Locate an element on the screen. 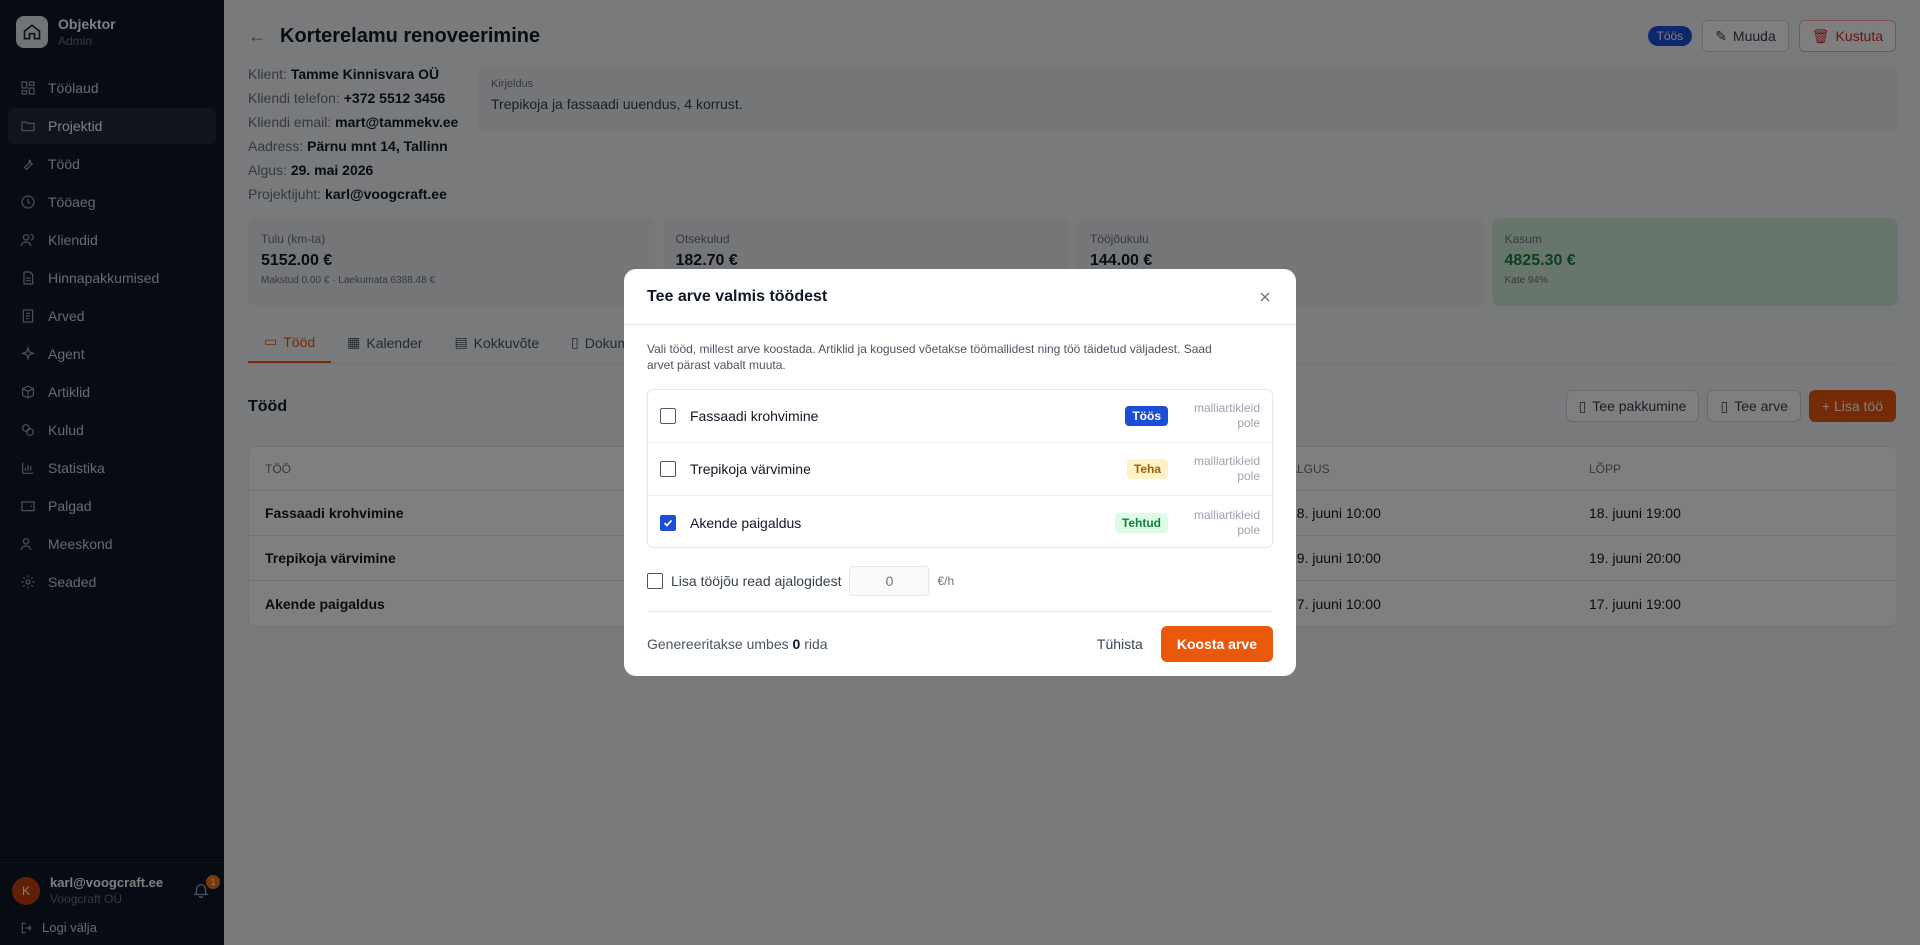 This screenshot has height=945, width=1920. close-icon is located at coordinates (1265, 297).